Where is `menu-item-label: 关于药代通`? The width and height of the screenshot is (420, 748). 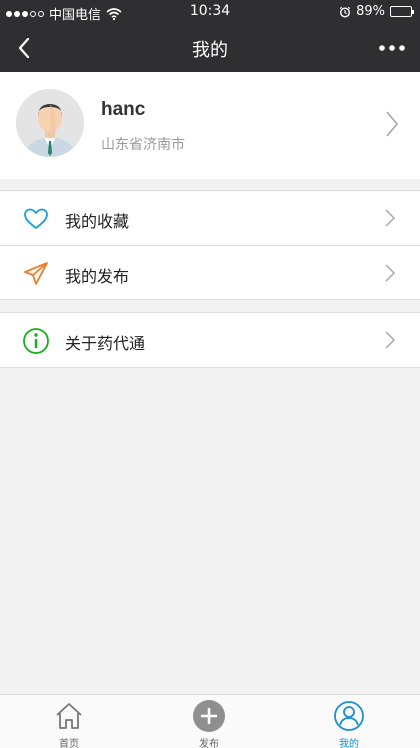 menu-item-label: 关于药代通 is located at coordinates (105, 343).